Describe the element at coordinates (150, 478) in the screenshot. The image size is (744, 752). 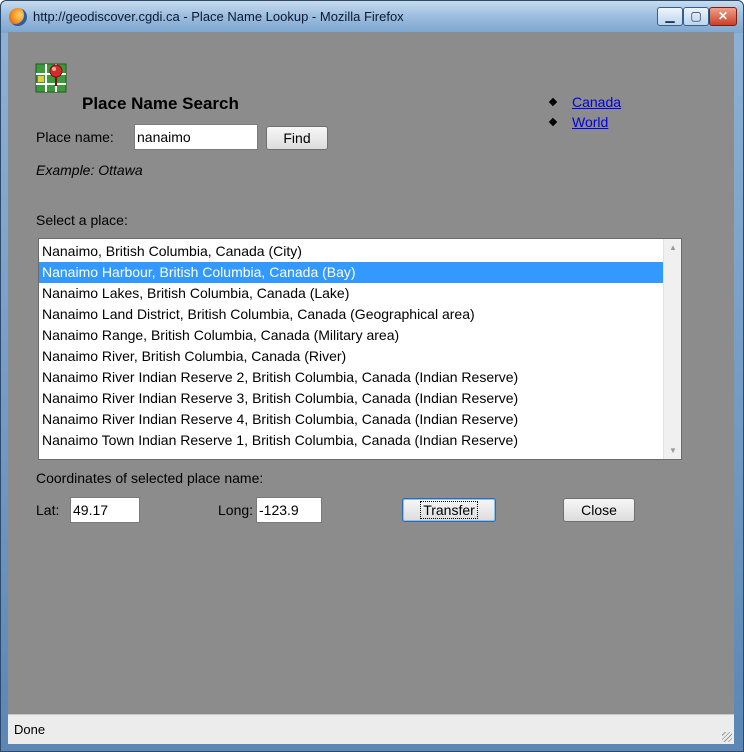
I see `coordinates-label: Coordinates of selected place name:` at that location.